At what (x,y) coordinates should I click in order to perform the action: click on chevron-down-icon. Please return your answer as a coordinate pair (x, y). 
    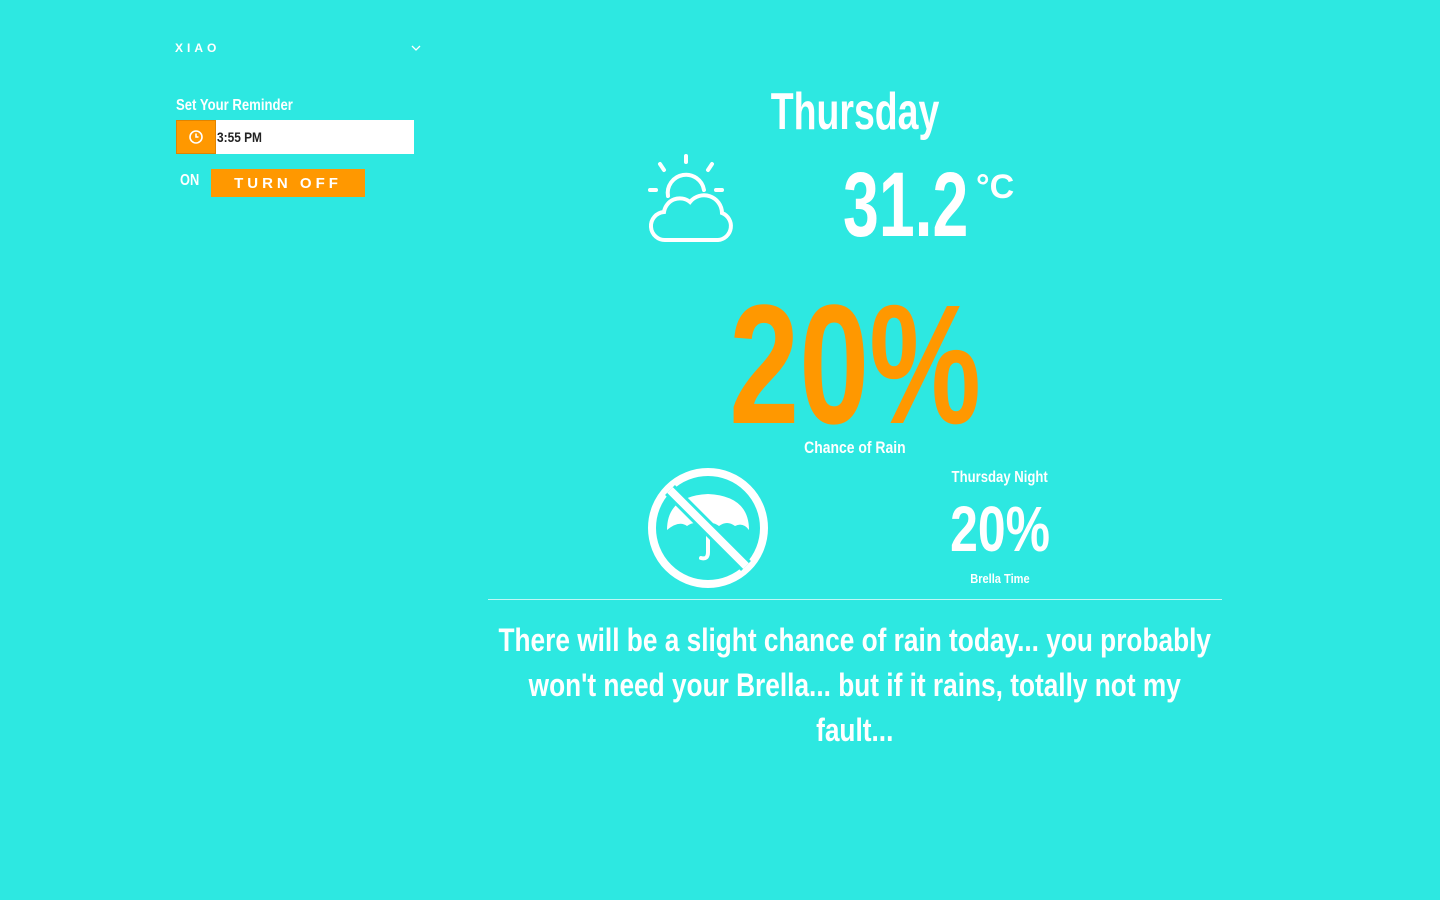
    Looking at the image, I should click on (416, 48).